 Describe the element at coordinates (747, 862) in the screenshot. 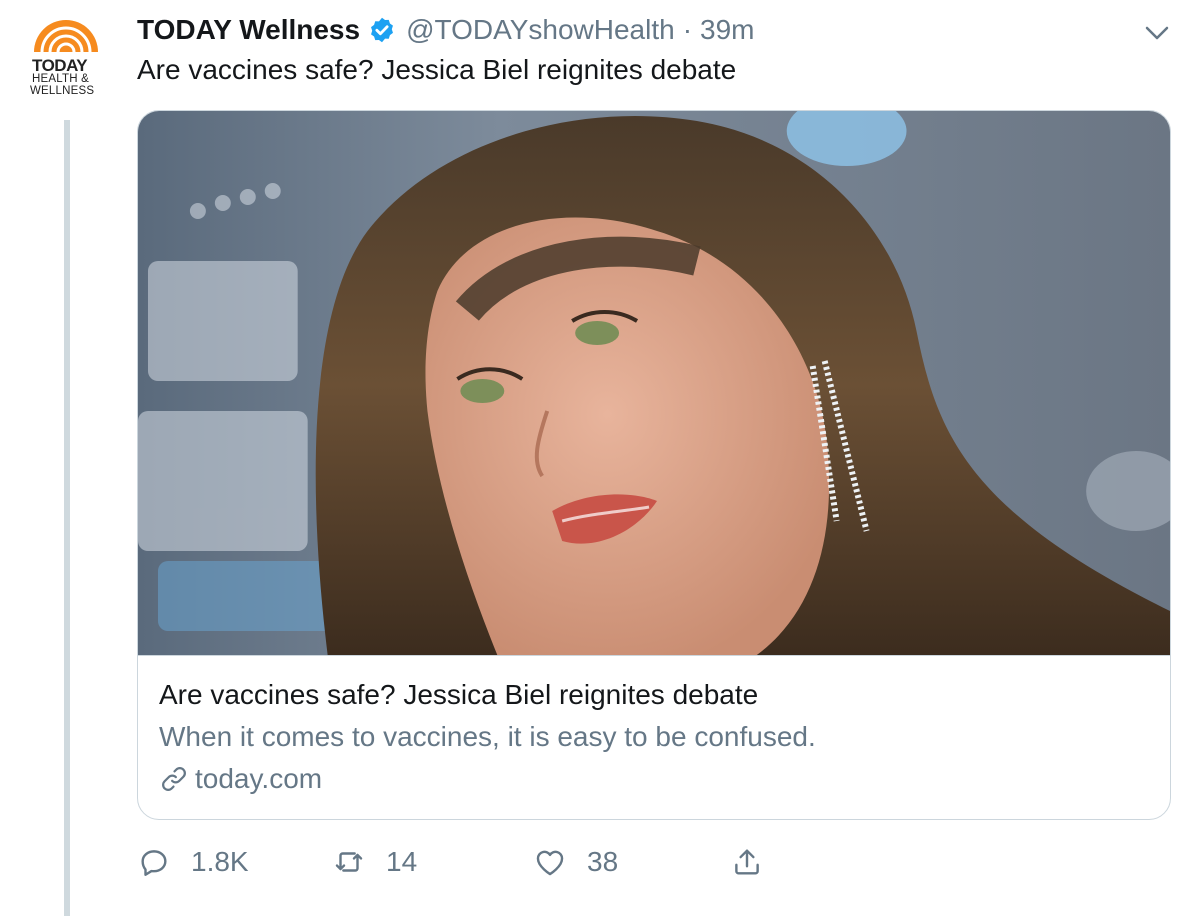

I see `share-icon` at that location.